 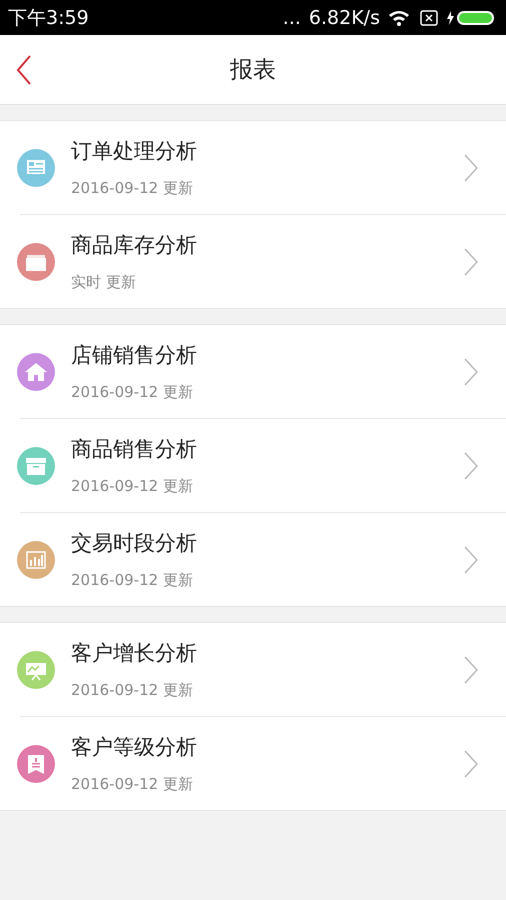 I want to click on page-title: 报表, so click(x=253, y=70).